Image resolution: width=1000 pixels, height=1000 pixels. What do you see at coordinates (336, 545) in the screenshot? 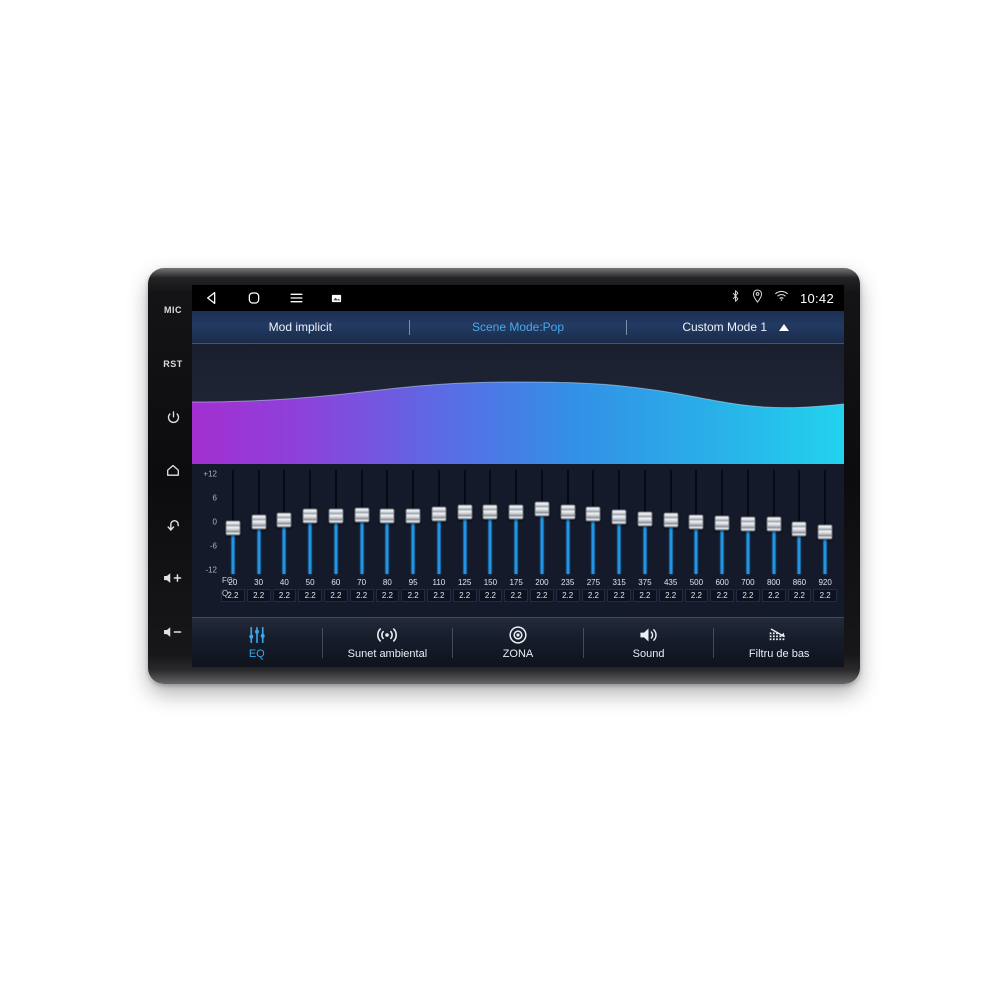
I see `band-slider-track-lower` at bounding box center [336, 545].